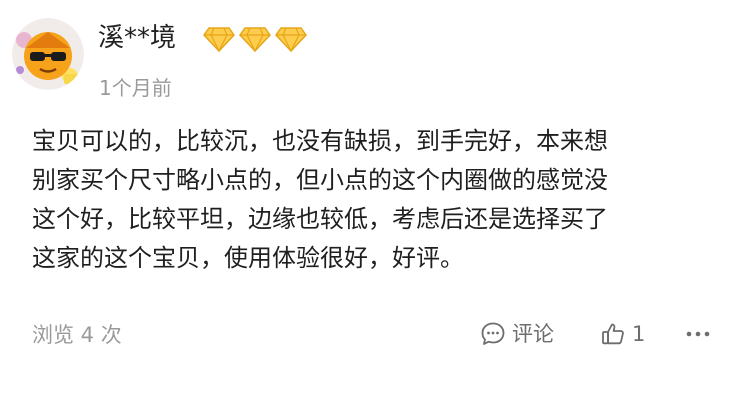 The height and width of the screenshot is (403, 730). Describe the element at coordinates (365, 335) in the screenshot. I see `review-footer: 浏览 4 次 评论 1` at that location.